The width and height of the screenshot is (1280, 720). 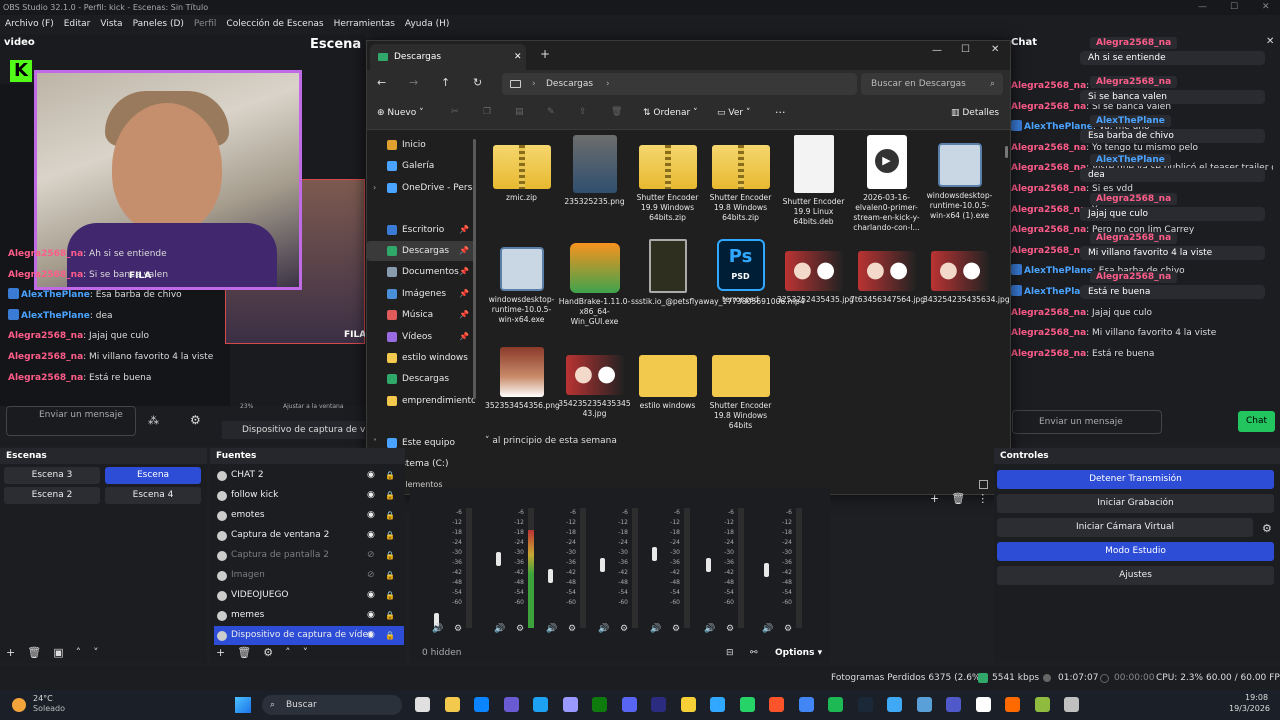 I want to click on sidebar-item: Imágenes 📌, so click(x=421, y=294).